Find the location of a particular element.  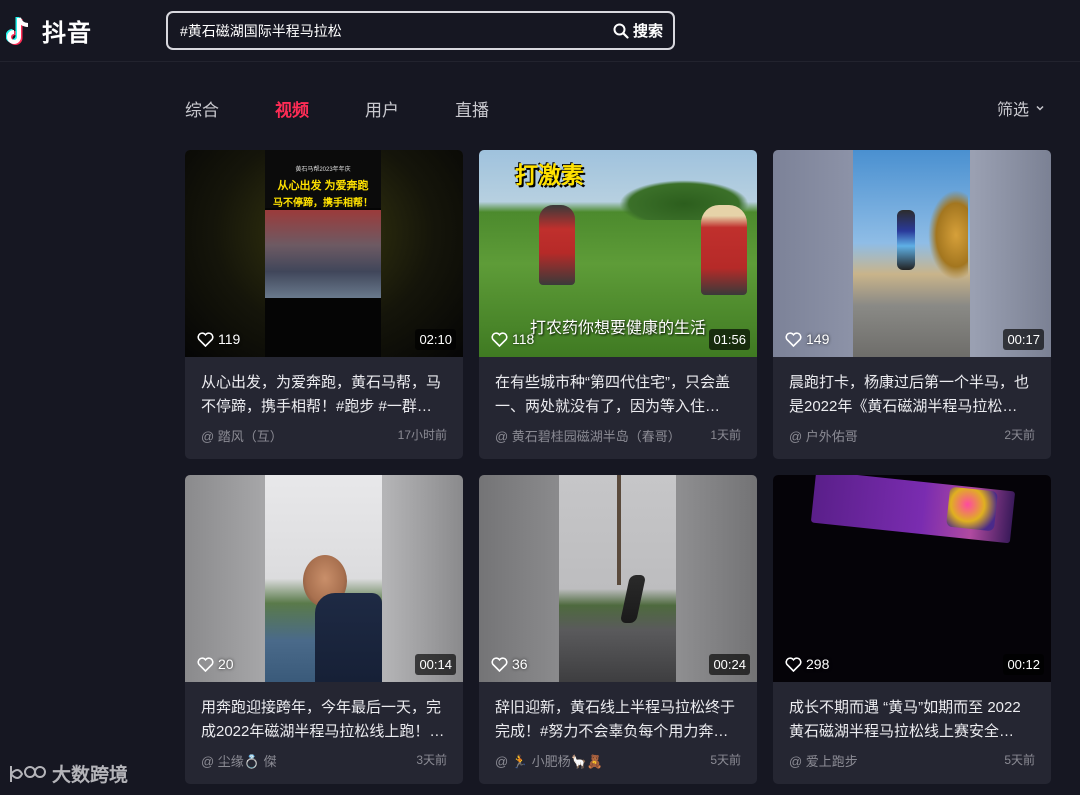

video-thumbnail: 298 00:12 is located at coordinates (912, 578).